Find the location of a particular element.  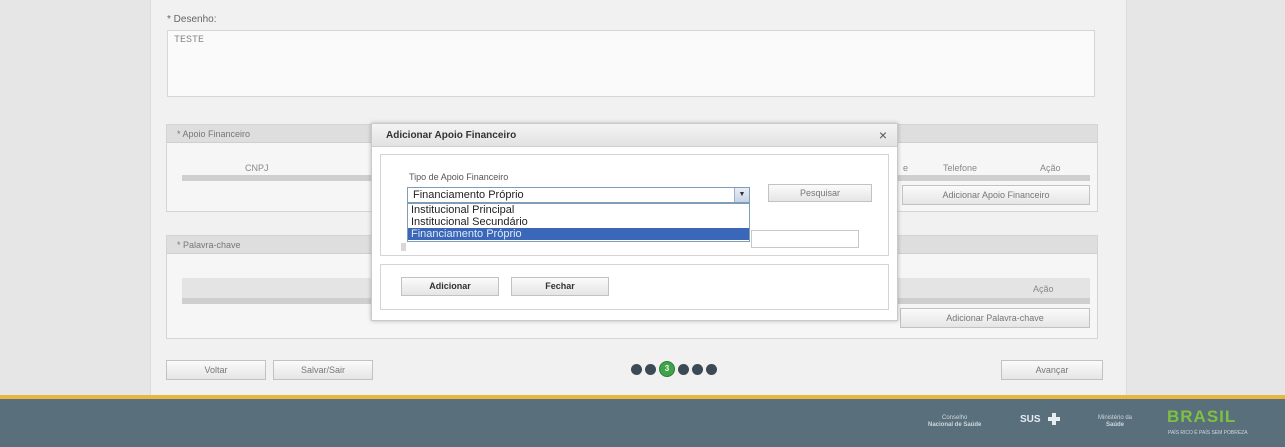

step-indicator: 3 is located at coordinates (674, 369).